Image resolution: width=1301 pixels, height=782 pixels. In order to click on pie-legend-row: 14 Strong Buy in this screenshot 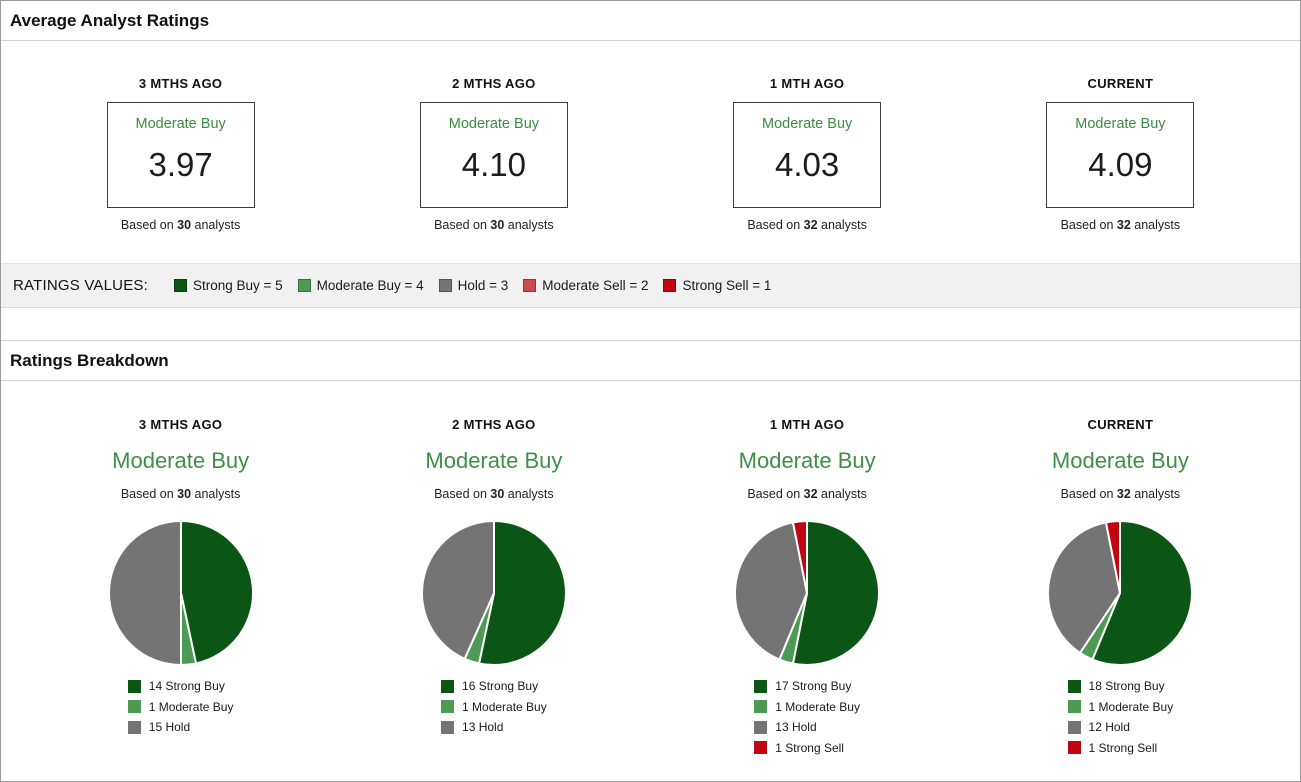, I will do `click(180, 686)`.